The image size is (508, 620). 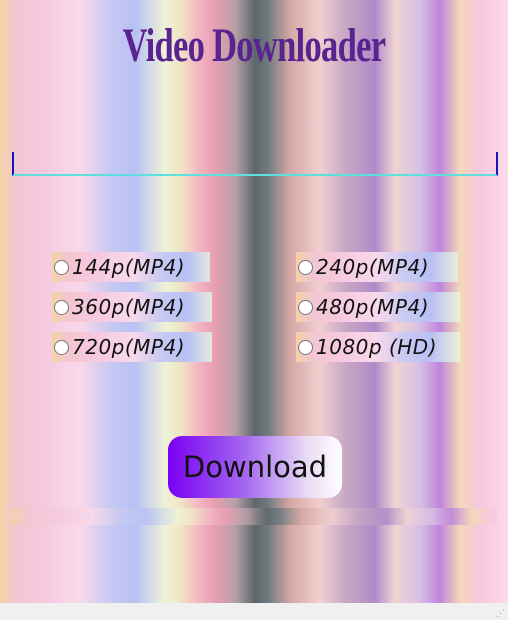 What do you see at coordinates (373, 267) in the screenshot?
I see `option-label: 240p(MP4)` at bounding box center [373, 267].